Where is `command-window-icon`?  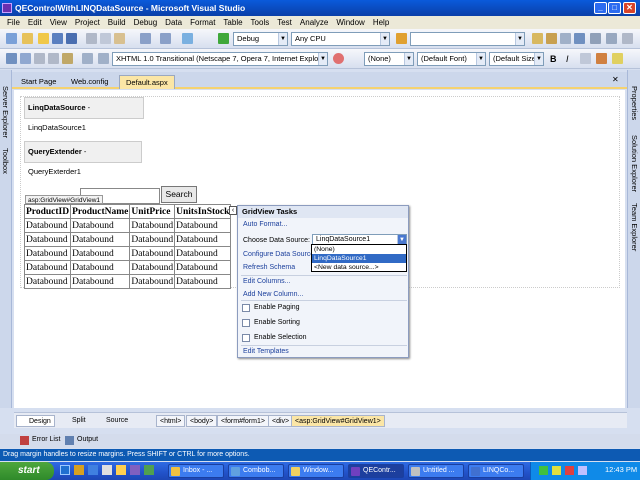 command-window-icon is located at coordinates (611, 38).